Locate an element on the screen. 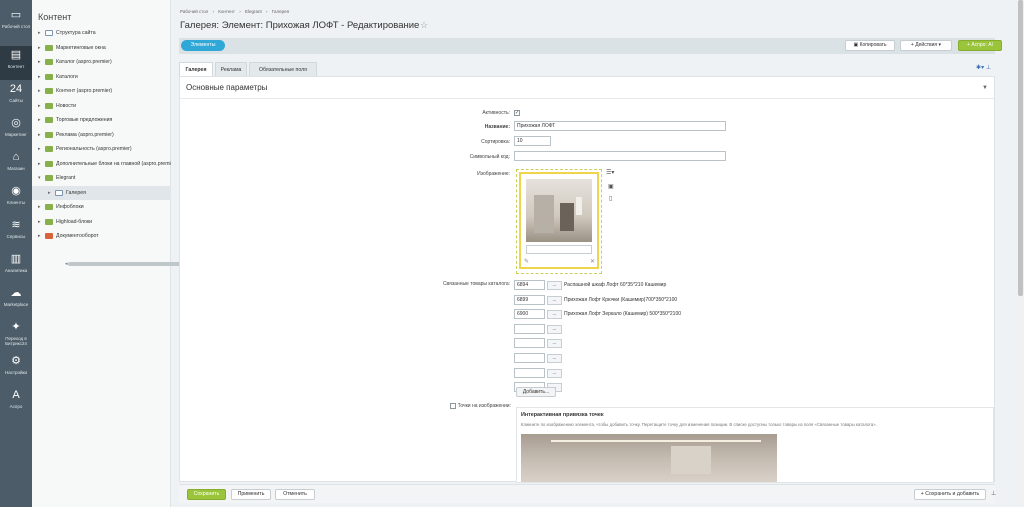 The image size is (1024, 507). tree-item: ▸ Маркетинговые окна is located at coordinates (101, 48).